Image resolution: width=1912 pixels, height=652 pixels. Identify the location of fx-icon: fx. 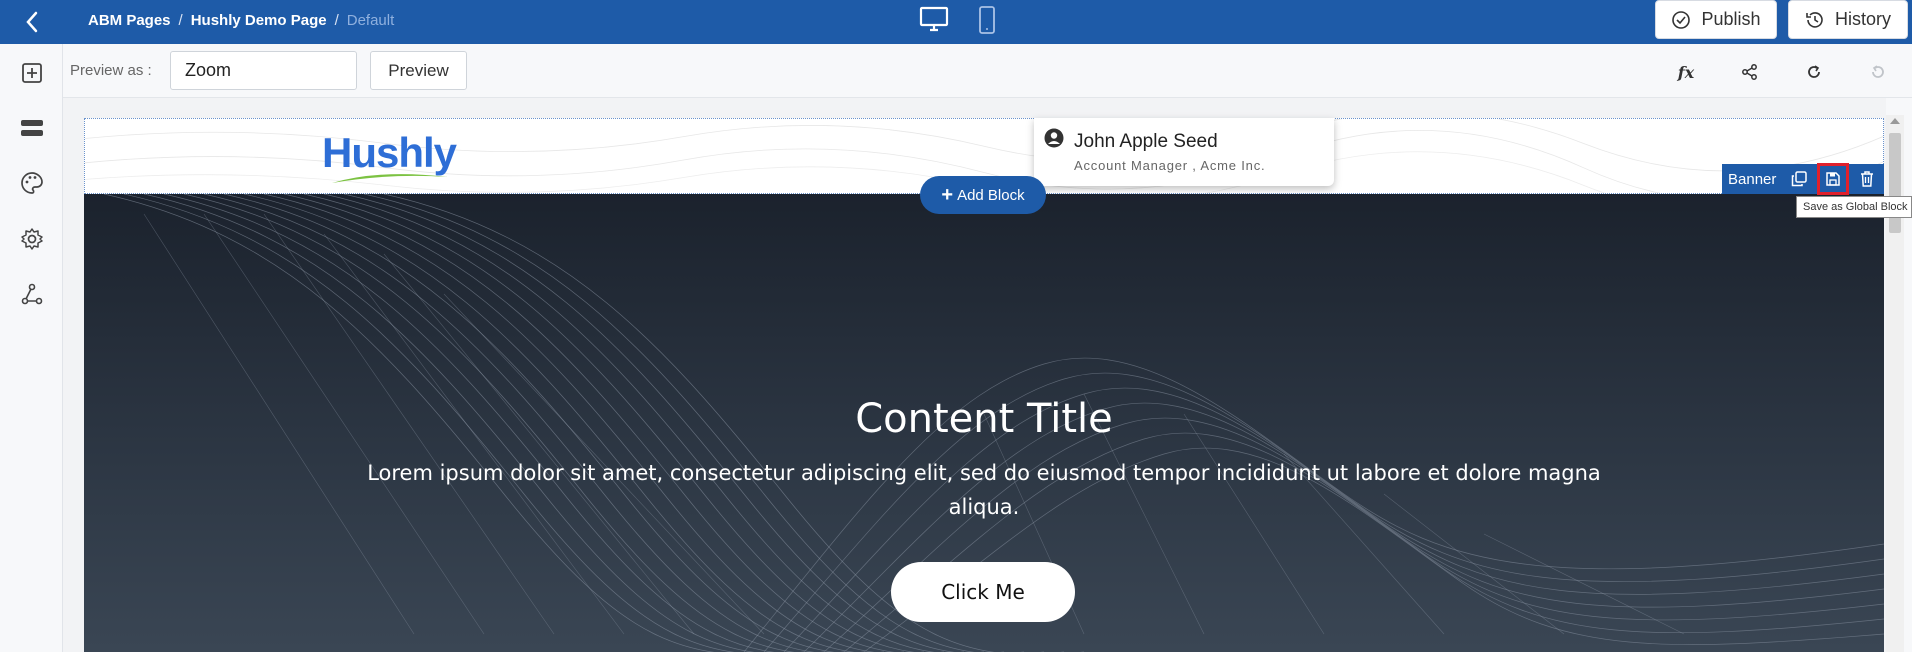
(1686, 72).